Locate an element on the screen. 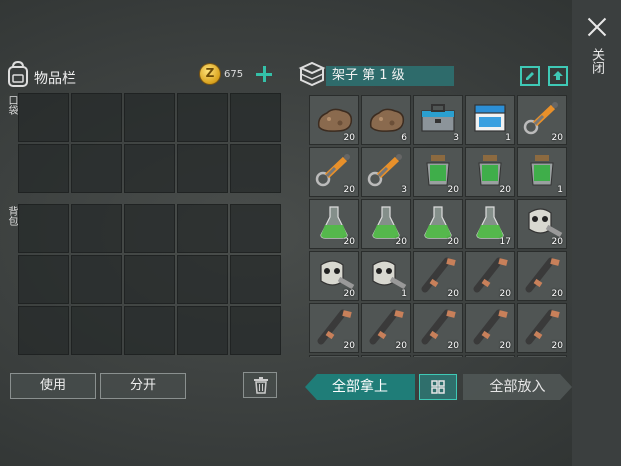  shelf-slot: 17 is located at coordinates (490, 224).